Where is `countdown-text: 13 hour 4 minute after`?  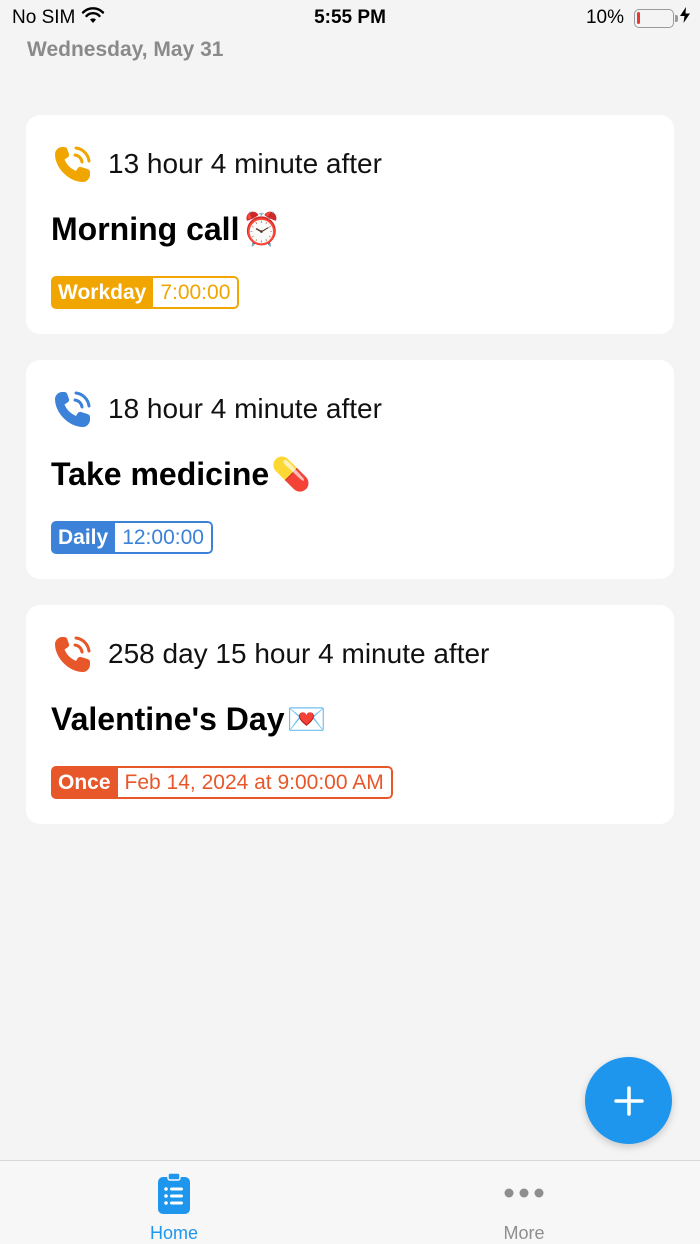 countdown-text: 13 hour 4 minute after is located at coordinates (245, 163).